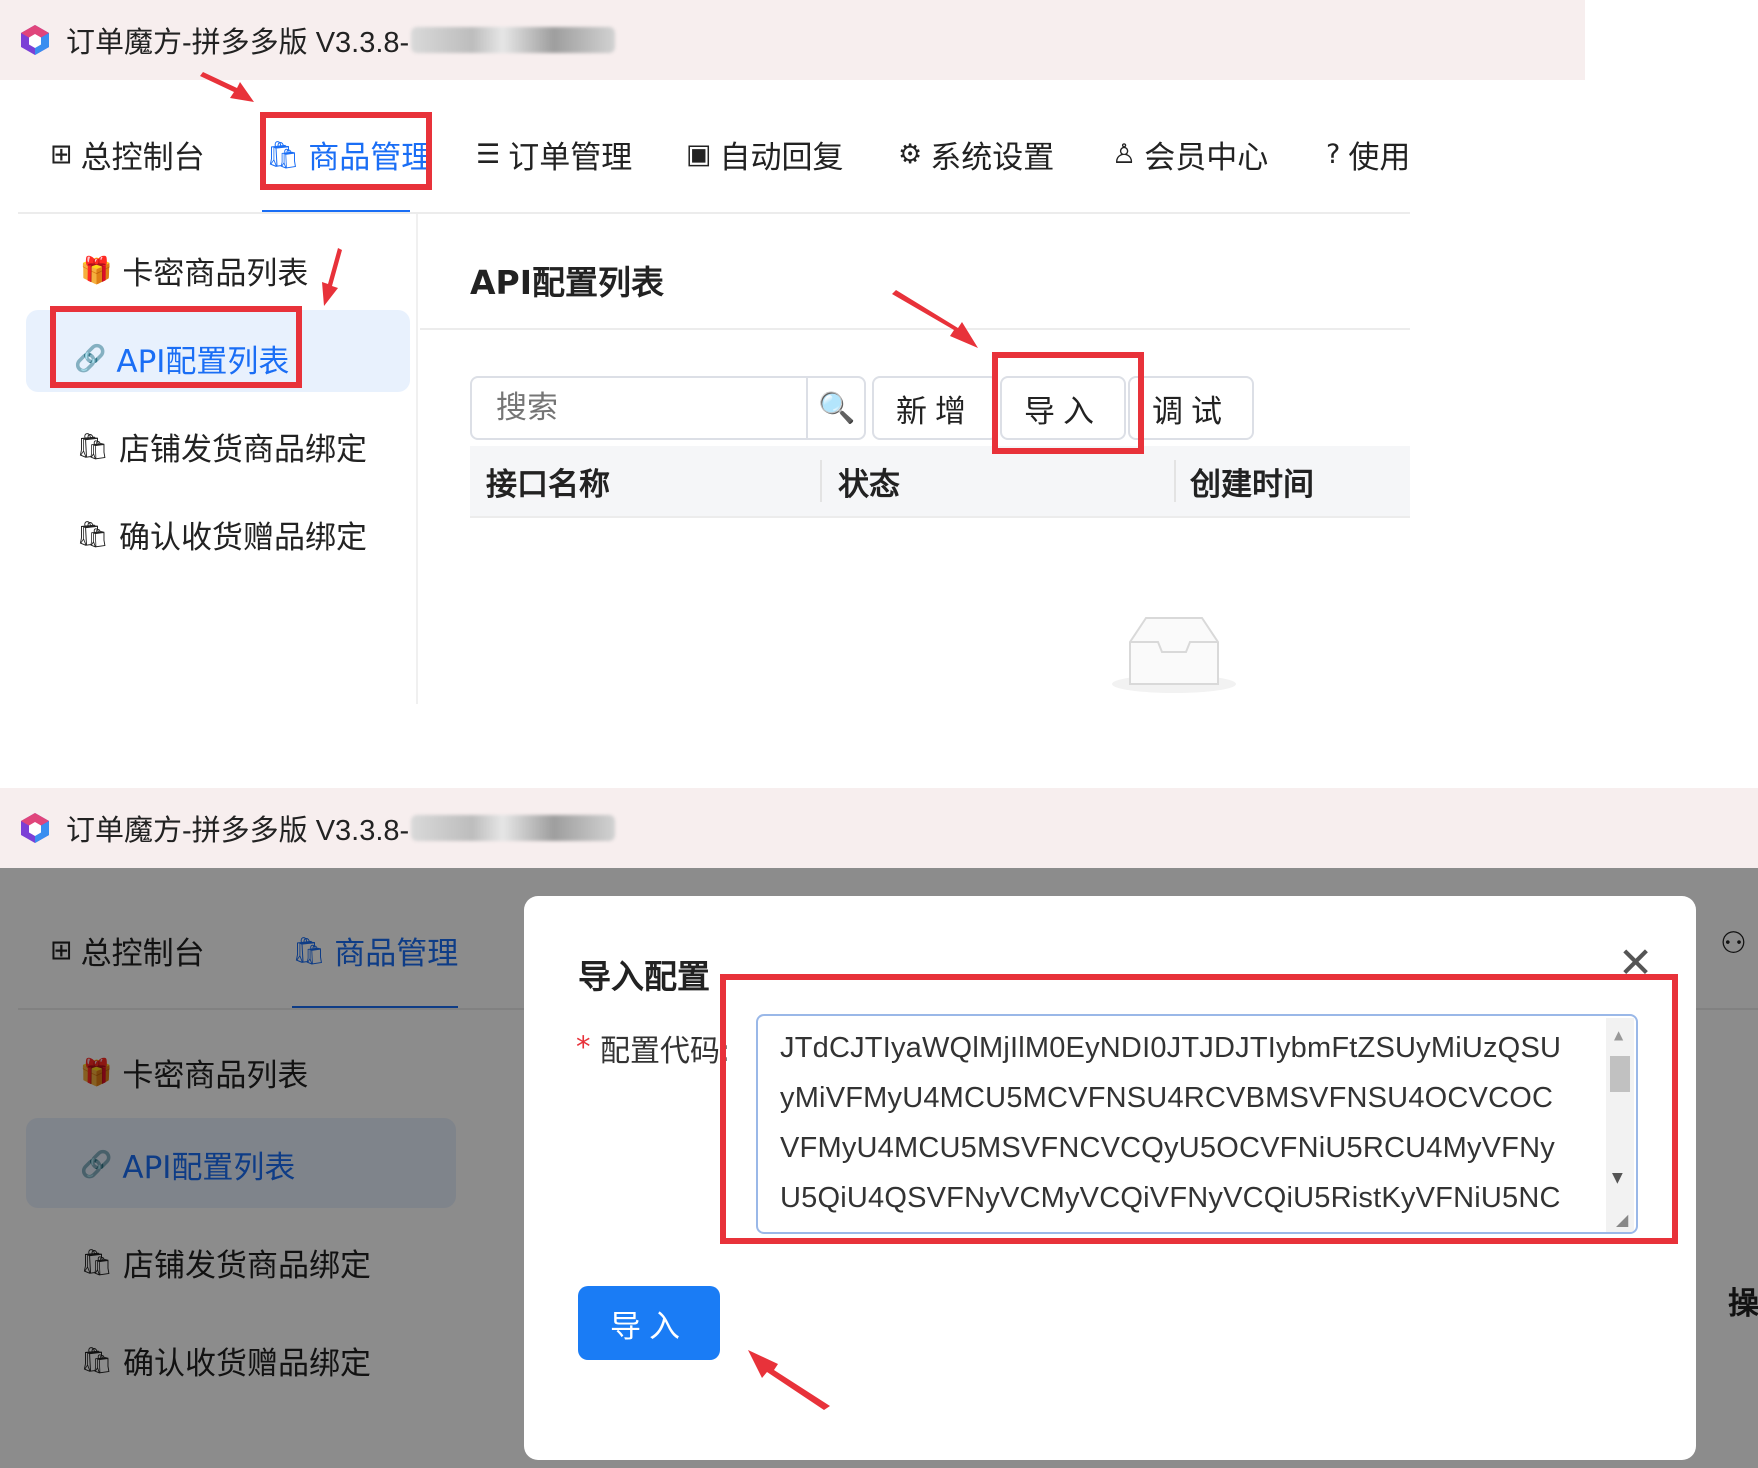 The image size is (1758, 1468). What do you see at coordinates (992, 158) in the screenshot?
I see `nav-label: 系统设置` at bounding box center [992, 158].